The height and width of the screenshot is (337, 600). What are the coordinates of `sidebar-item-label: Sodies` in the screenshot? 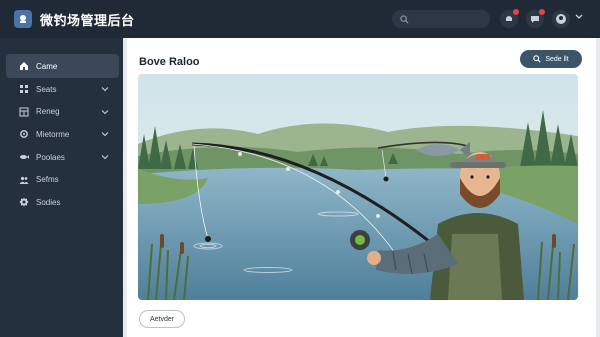 It's located at (48, 202).